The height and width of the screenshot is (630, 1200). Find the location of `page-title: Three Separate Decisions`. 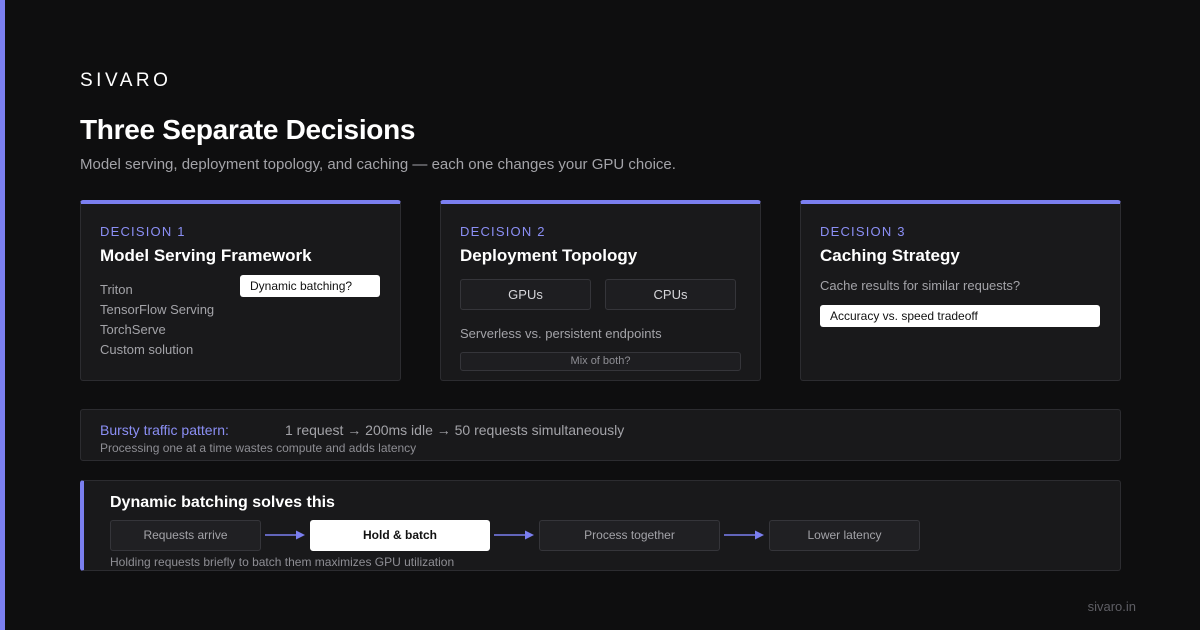

page-title: Three Separate Decisions is located at coordinates (248, 129).